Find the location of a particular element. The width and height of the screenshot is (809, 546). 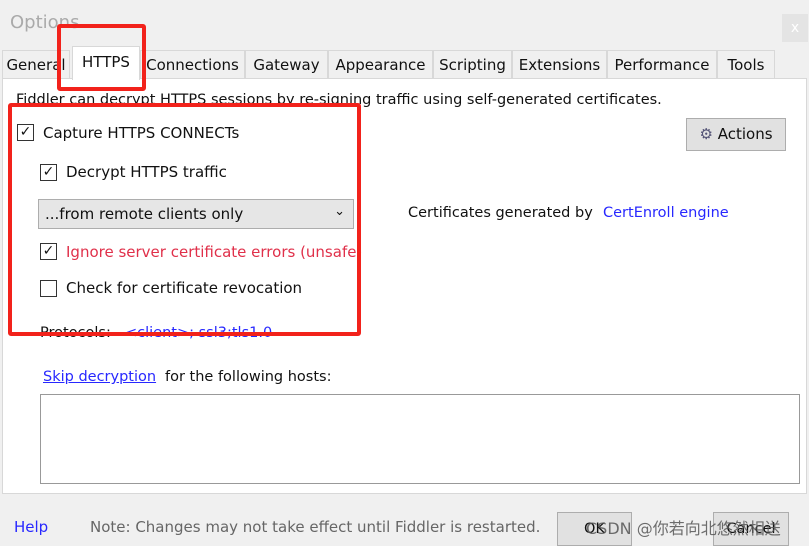

skip-decryption-link: Skip decryption is located at coordinates (99, 377).